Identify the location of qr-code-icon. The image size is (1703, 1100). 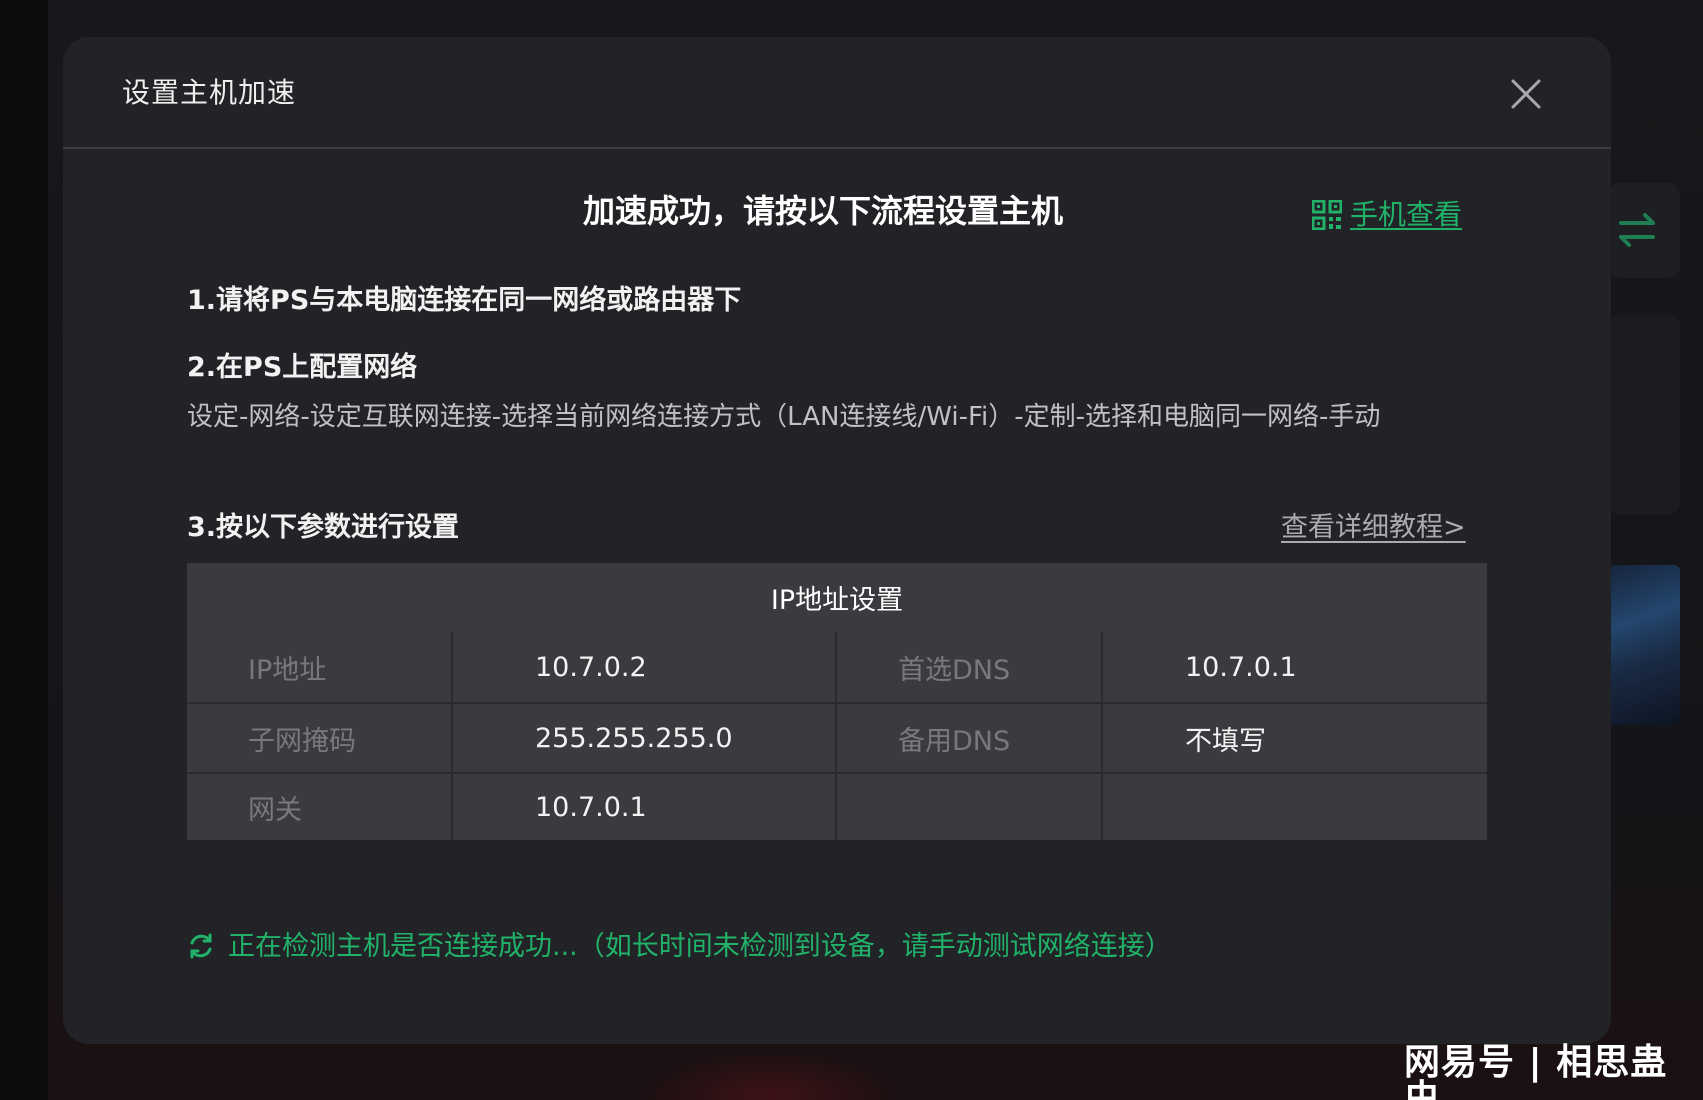
(1327, 215).